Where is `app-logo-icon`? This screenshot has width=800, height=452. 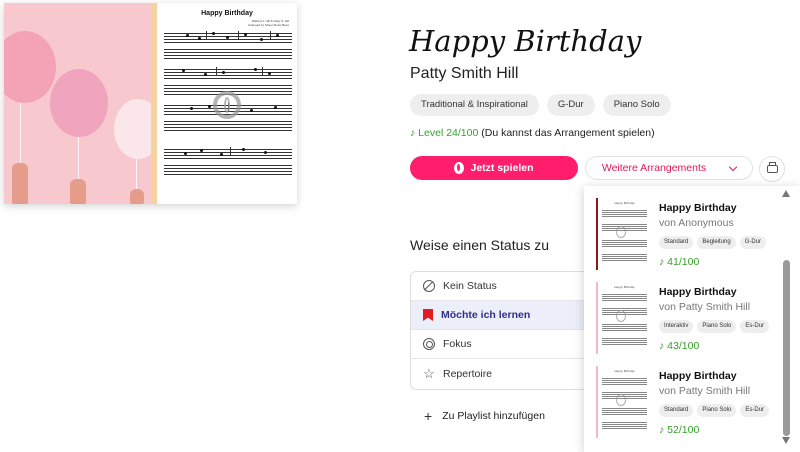 app-logo-icon is located at coordinates (459, 168).